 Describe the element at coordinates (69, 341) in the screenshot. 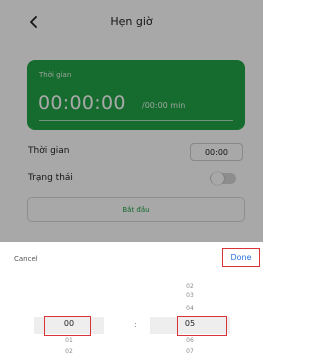

I see `hour-option: 01` at that location.